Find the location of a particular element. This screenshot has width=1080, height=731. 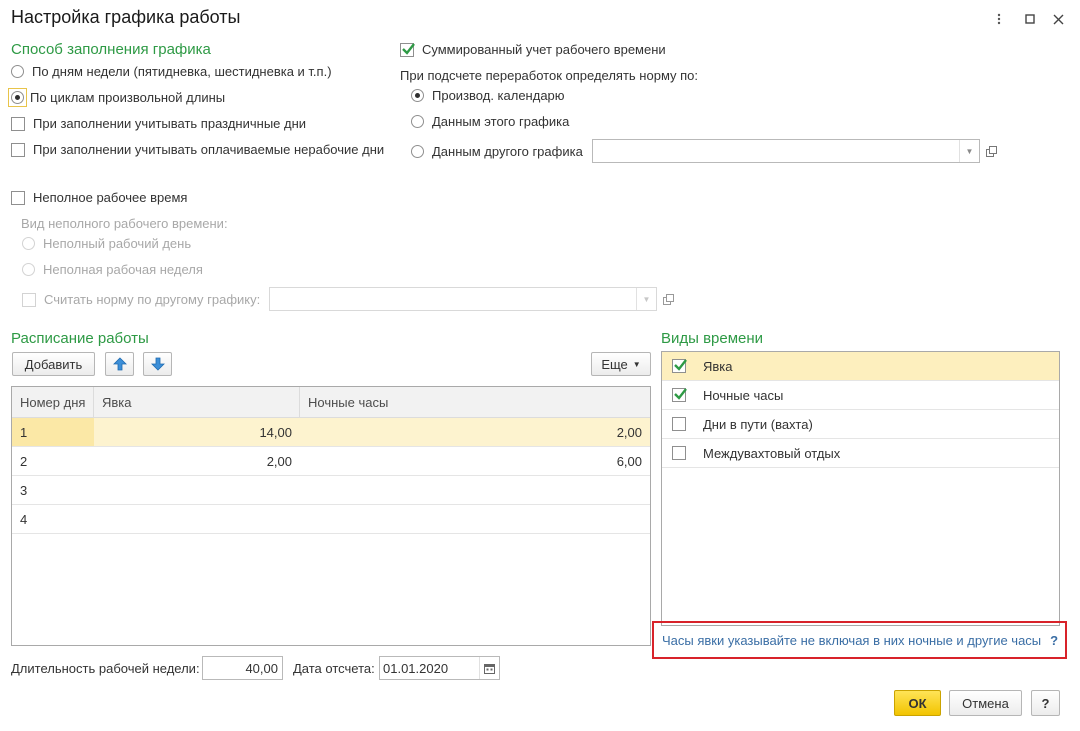

part-time-kind-caption: Вид неполного рабочего времени: is located at coordinates (124, 223).